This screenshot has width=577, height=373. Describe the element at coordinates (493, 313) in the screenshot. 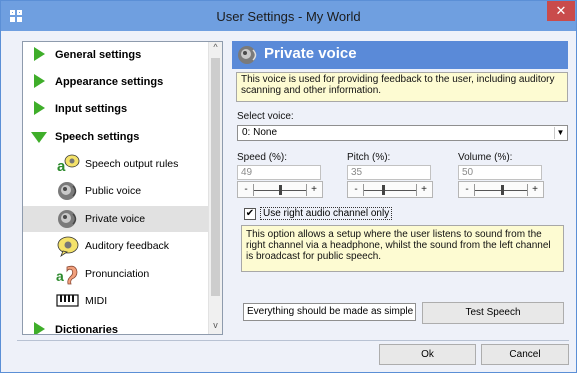

I see `test-speech-button: Test Speech` at that location.